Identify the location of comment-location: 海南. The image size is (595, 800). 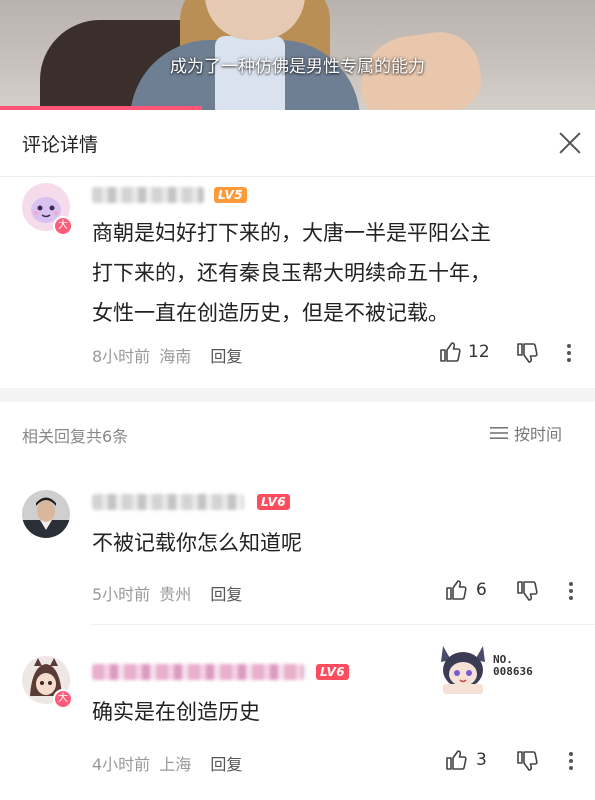
(175, 356).